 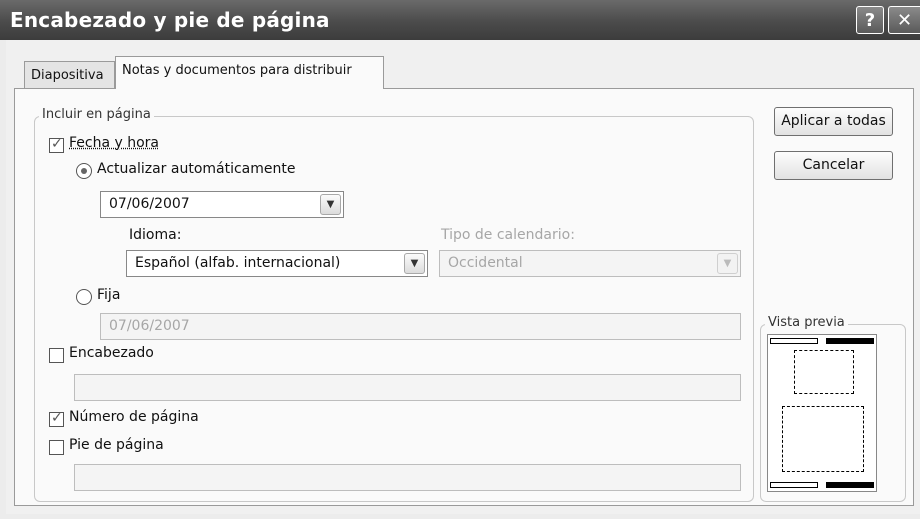 What do you see at coordinates (508, 235) in the screenshot?
I see `calendar-type-label: Tipo de calendario:` at bounding box center [508, 235].